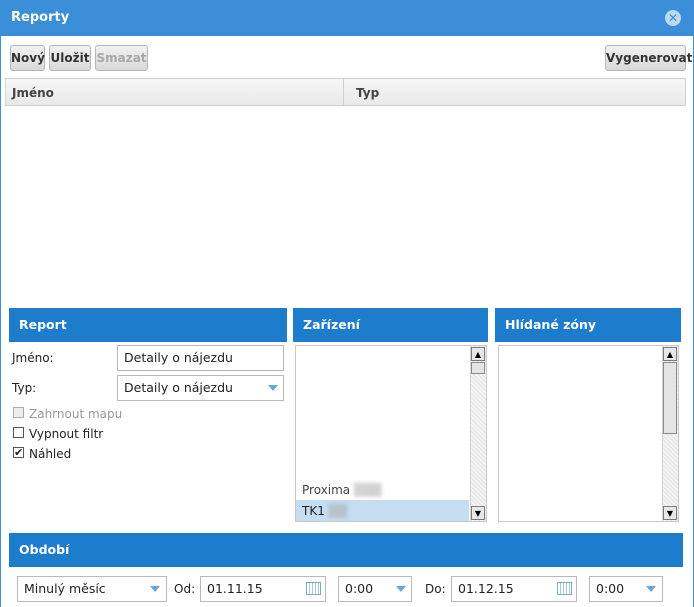  What do you see at coordinates (610, 588) in the screenshot?
I see `to-time-value: 0:00` at bounding box center [610, 588].